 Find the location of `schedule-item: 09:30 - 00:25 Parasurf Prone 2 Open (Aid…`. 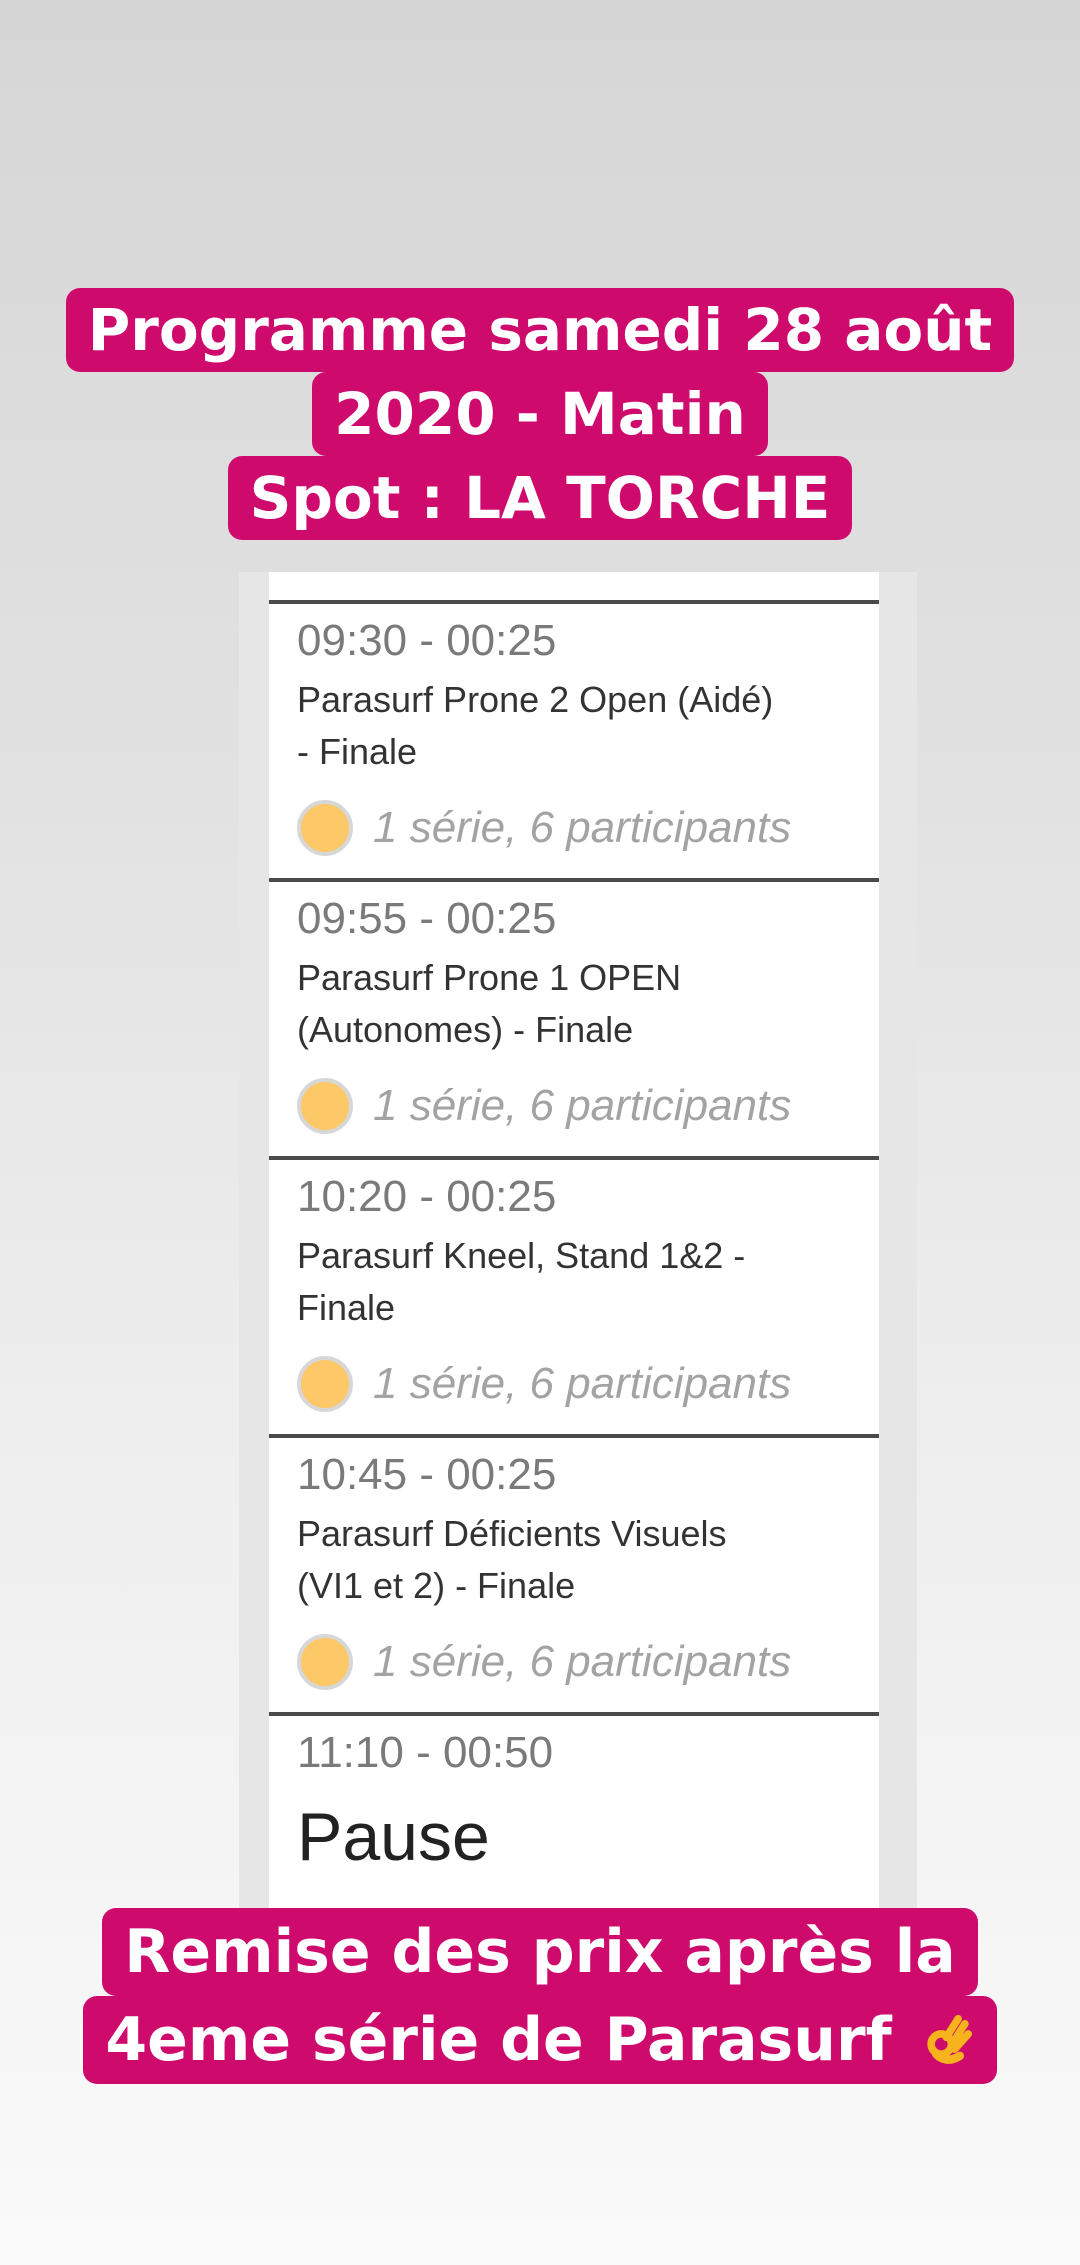

schedule-item: 09:30 - 00:25 Parasurf Prone 2 Open (Aid… is located at coordinates (574, 743).